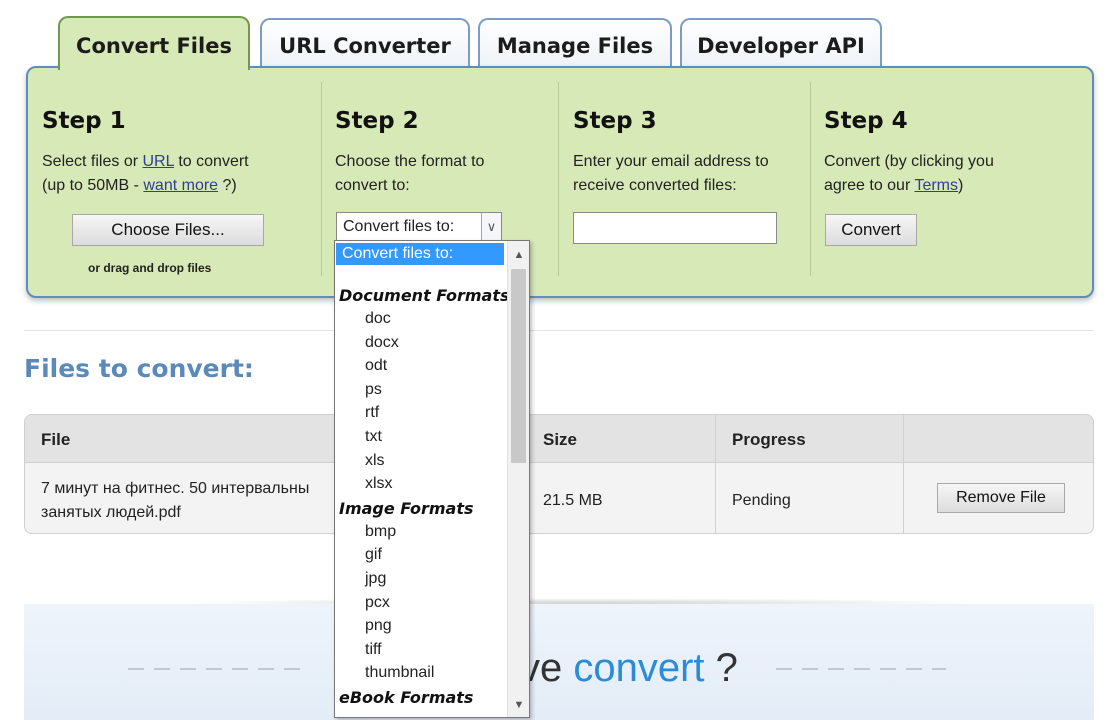 This screenshot has height=720, width=1120. Describe the element at coordinates (518, 366) in the screenshot. I see `scrollbar-thumb` at that location.